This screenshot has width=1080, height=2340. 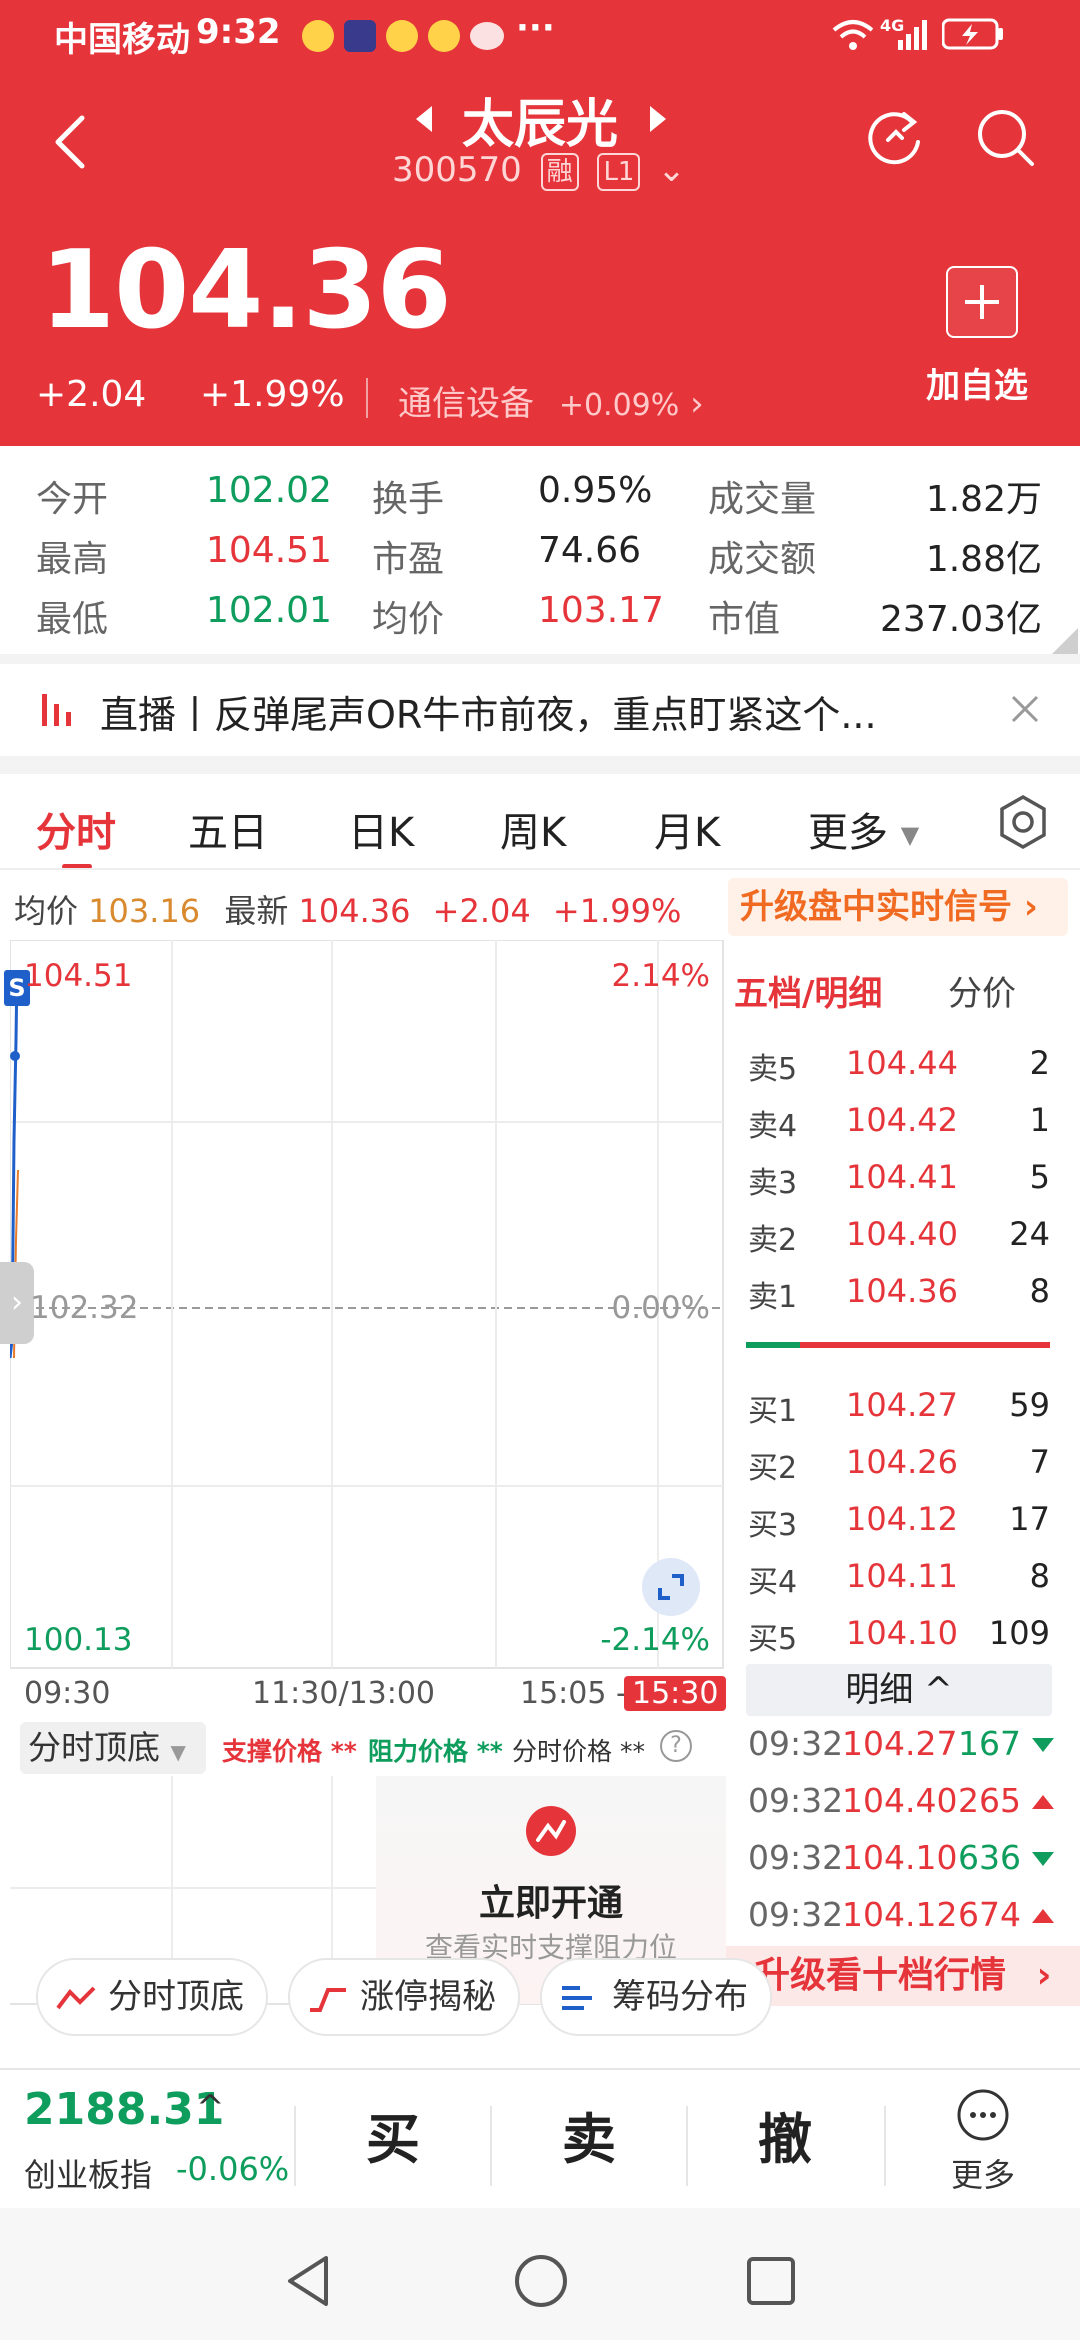 I want to click on index-value: 2188.31, so click(x=124, y=2109).